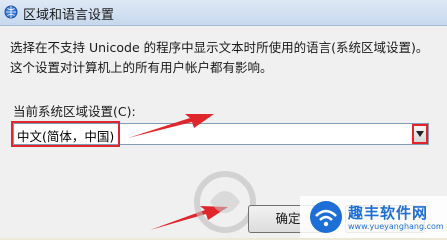 The image size is (447, 240). I want to click on locale-dropdown-button, so click(420, 134).